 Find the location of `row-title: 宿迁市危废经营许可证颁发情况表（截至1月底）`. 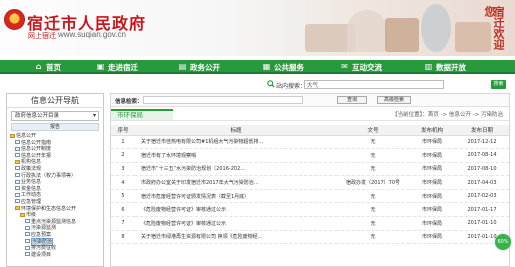

row-title: 宿迁市危废经营许可证颁发情况表（截至1月底） is located at coordinates (236, 196).